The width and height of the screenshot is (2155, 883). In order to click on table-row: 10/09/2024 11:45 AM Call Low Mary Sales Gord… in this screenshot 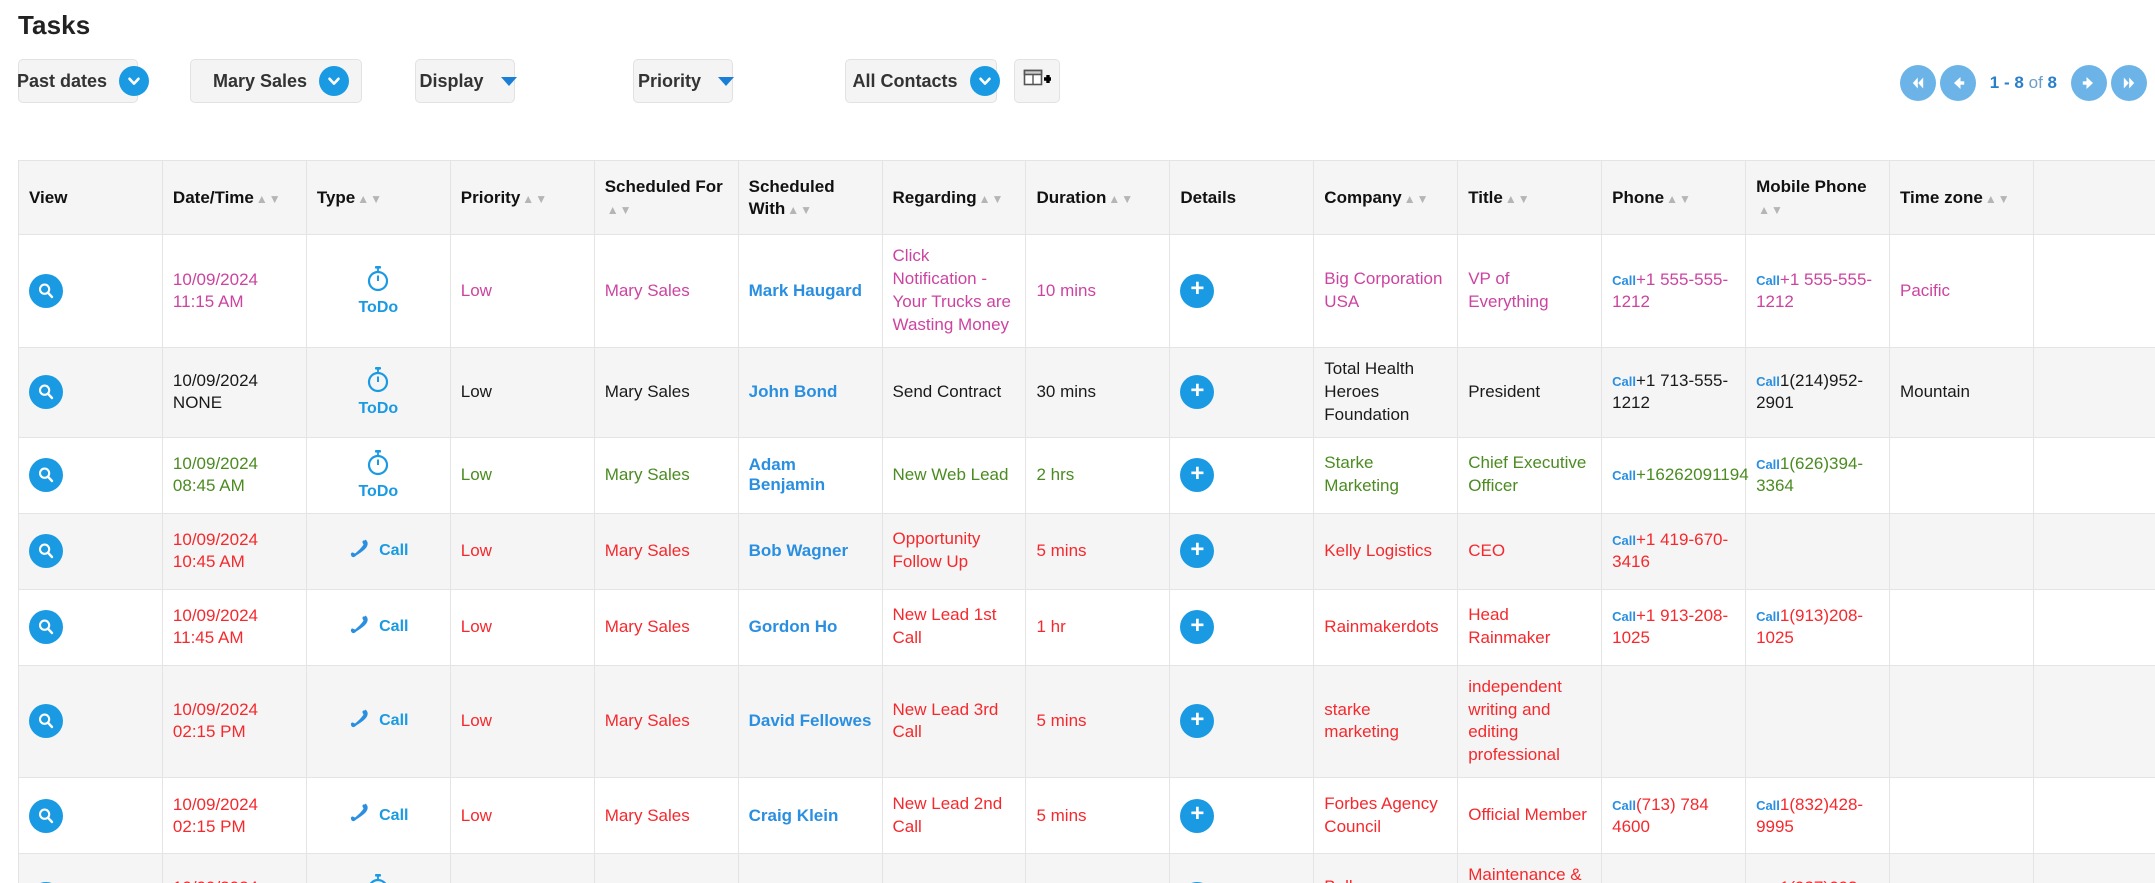, I will do `click(1086, 627)`.